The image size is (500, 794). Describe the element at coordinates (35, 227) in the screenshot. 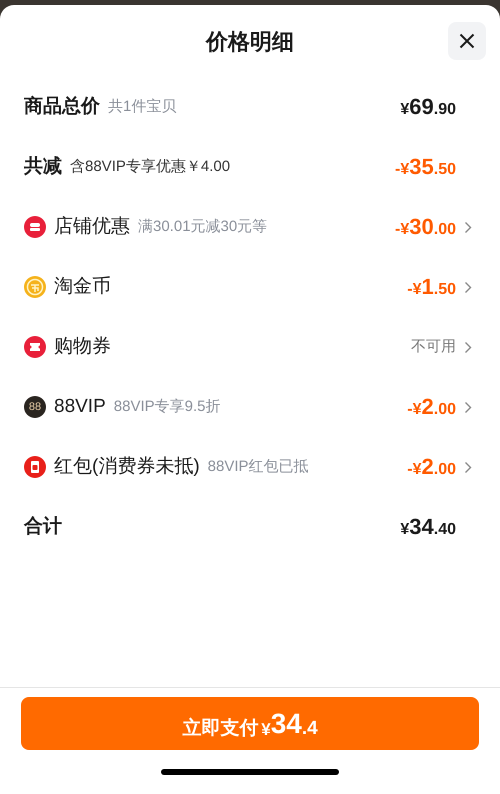

I see `store-icon` at that location.